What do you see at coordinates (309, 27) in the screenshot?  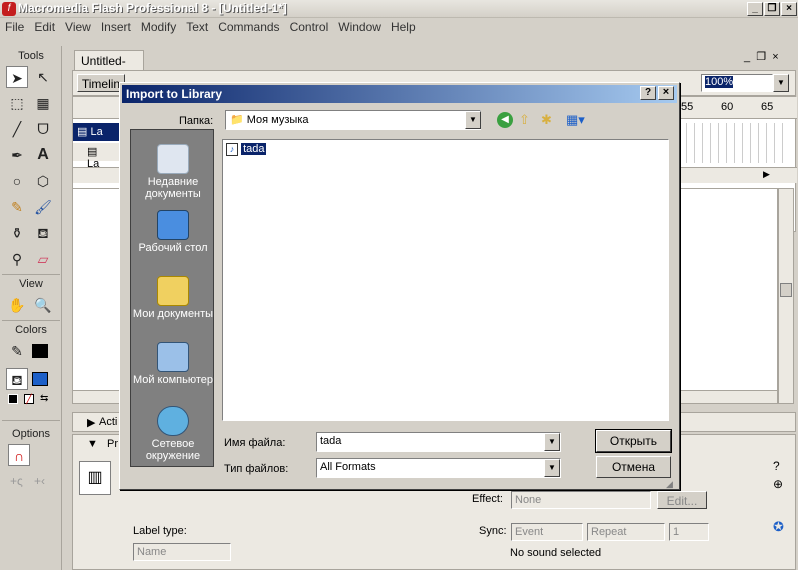 I see `menu-control: Control` at bounding box center [309, 27].